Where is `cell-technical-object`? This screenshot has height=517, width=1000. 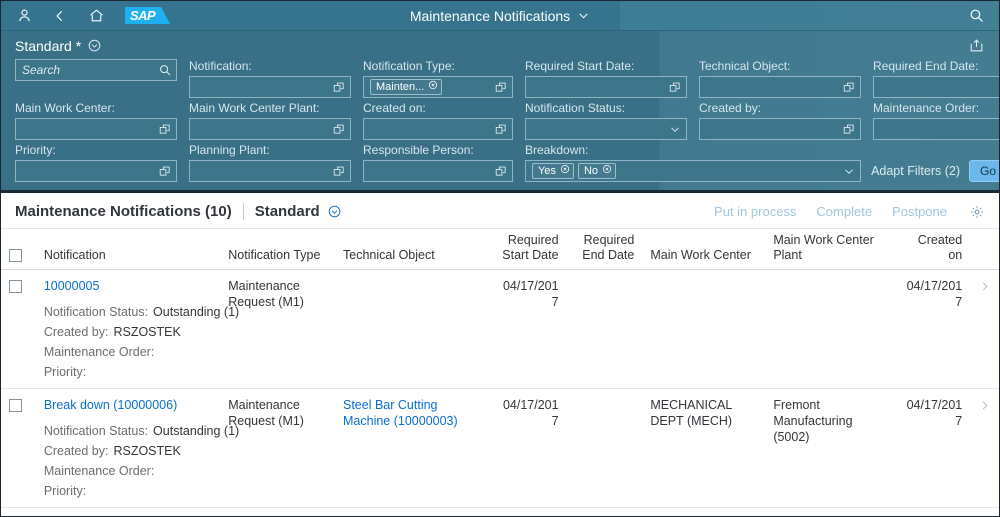
cell-technical-object is located at coordinates (412, 329).